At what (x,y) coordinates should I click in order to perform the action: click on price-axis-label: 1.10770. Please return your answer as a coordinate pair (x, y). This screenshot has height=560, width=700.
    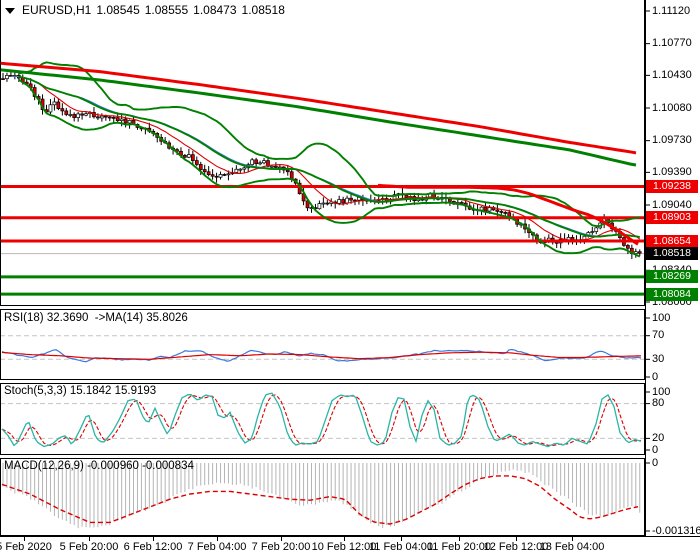
    Looking at the image, I should click on (672, 43).